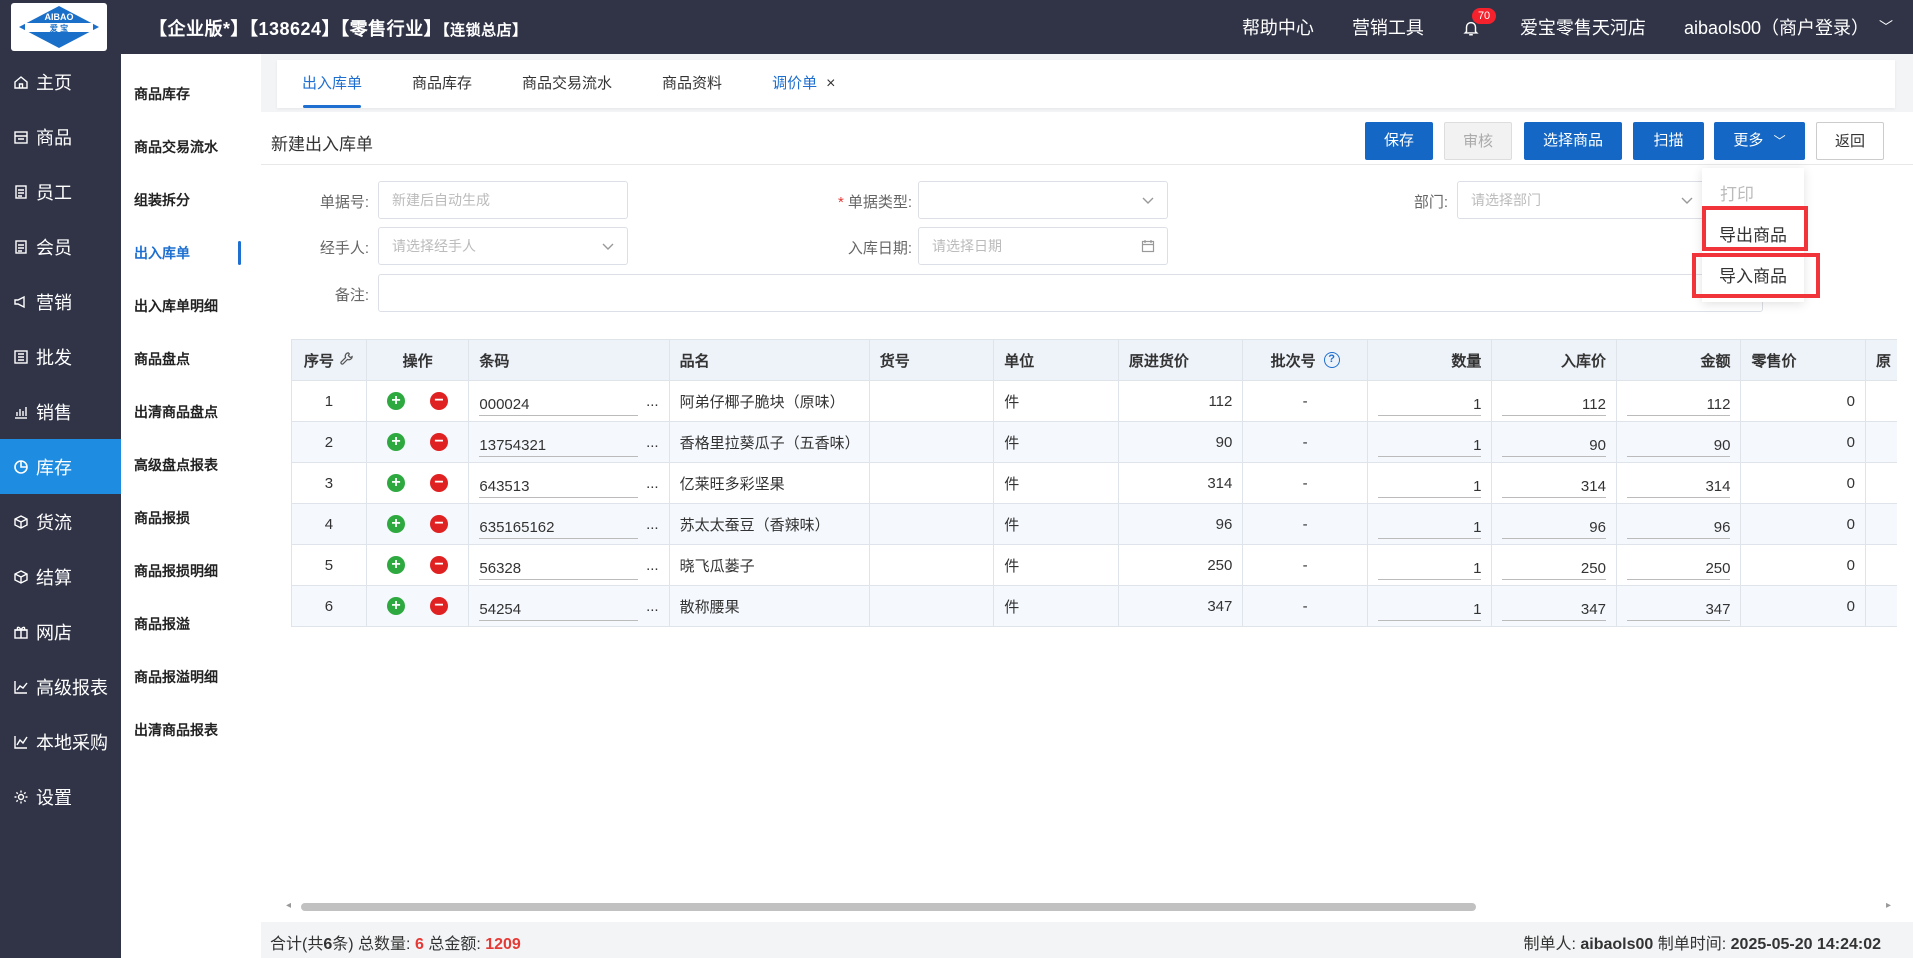 The image size is (1913, 958). What do you see at coordinates (191, 517) in the screenshot?
I see `subnav-item-loss: 商品报损` at bounding box center [191, 517].